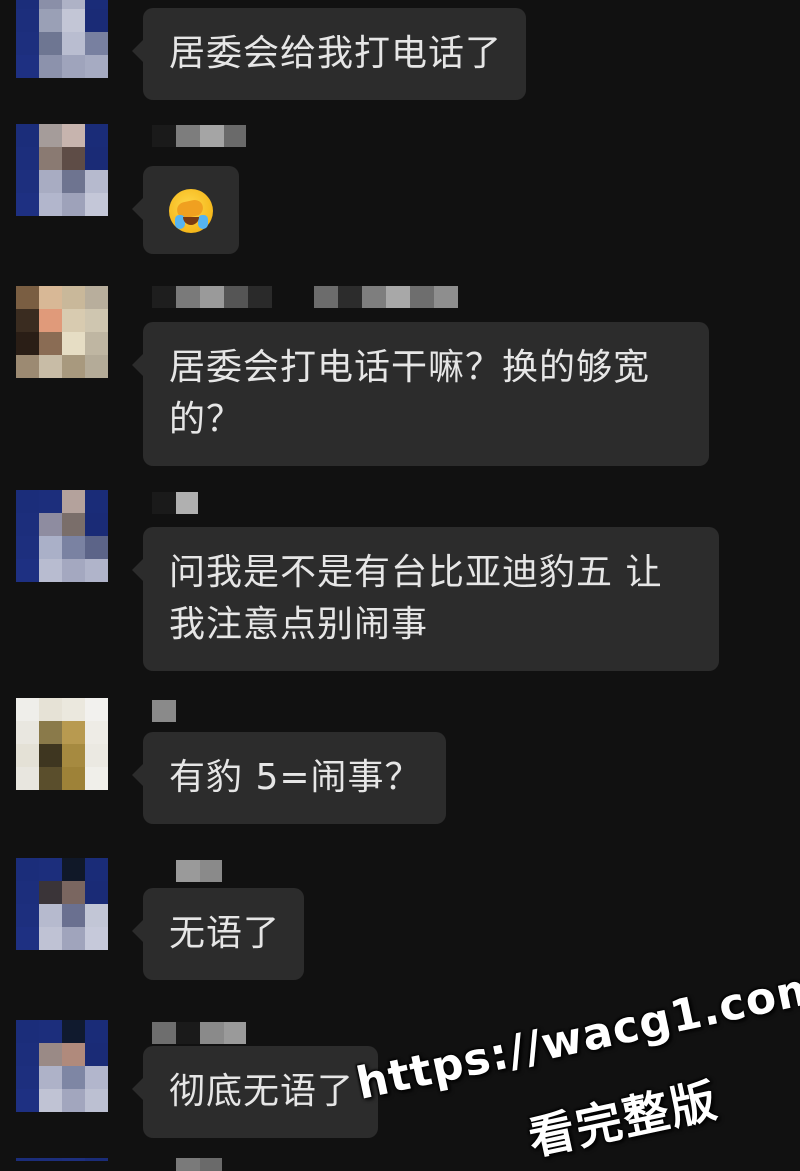  I want to click on watermark-url: https://wacg1.com, so click(576, 1035).